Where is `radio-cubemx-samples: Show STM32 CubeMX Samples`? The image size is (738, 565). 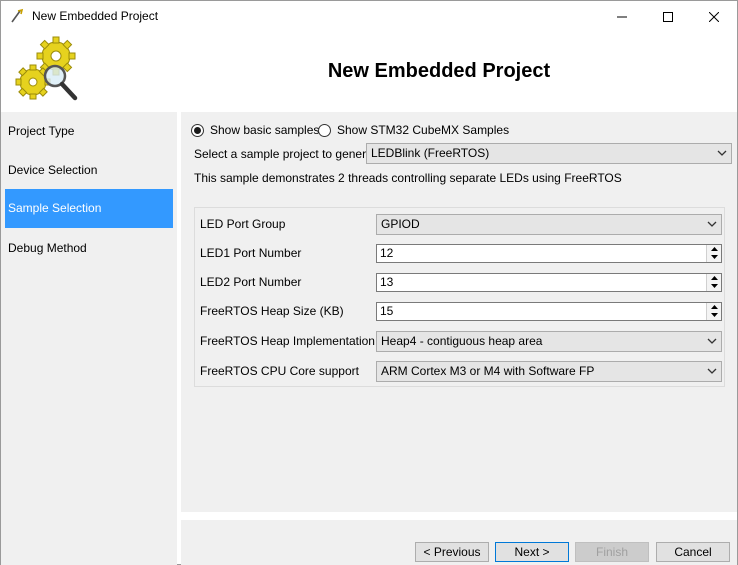 radio-cubemx-samples: Show STM32 CubeMX Samples is located at coordinates (413, 130).